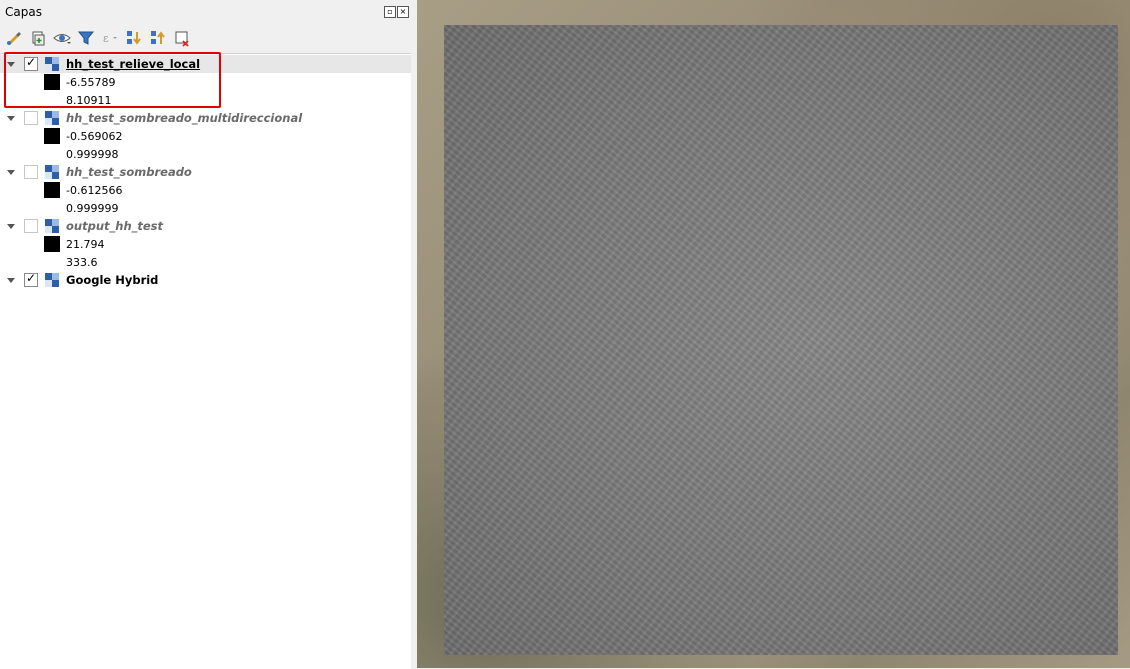 This screenshot has height=669, width=1130. I want to click on legend-max-value: 0.999998, so click(92, 154).